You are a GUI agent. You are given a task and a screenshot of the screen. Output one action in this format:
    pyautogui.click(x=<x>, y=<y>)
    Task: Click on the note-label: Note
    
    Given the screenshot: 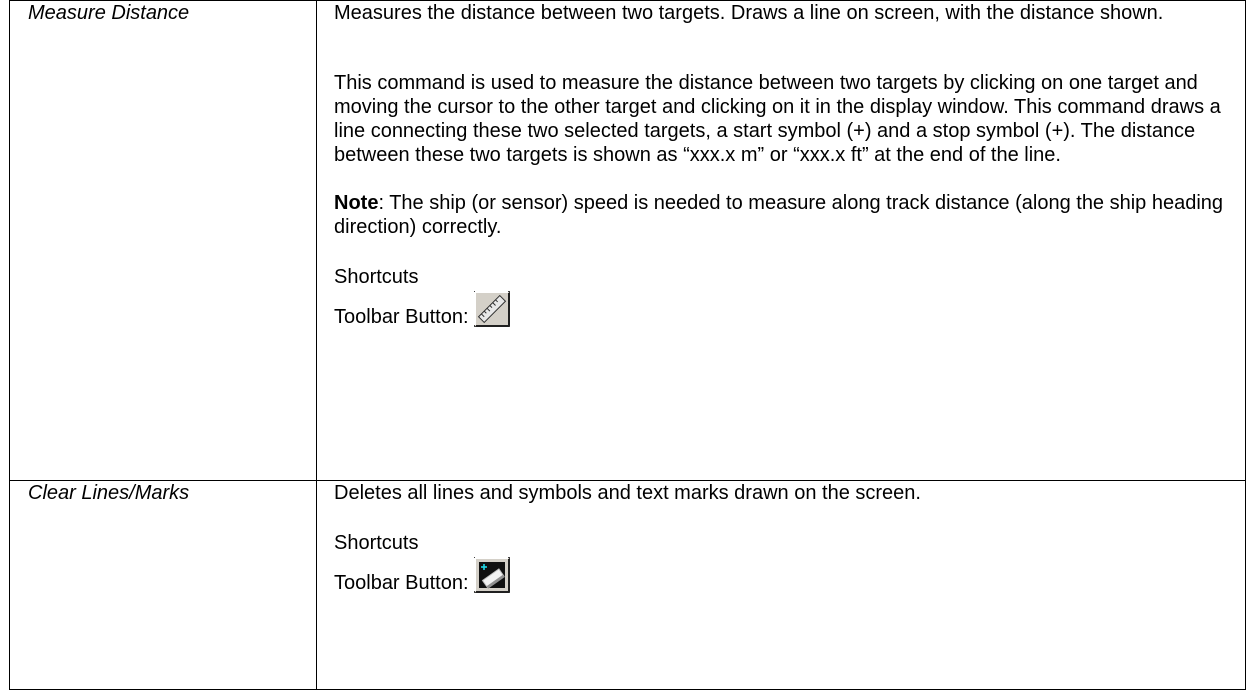 What is the action you would take?
    pyautogui.click(x=356, y=203)
    